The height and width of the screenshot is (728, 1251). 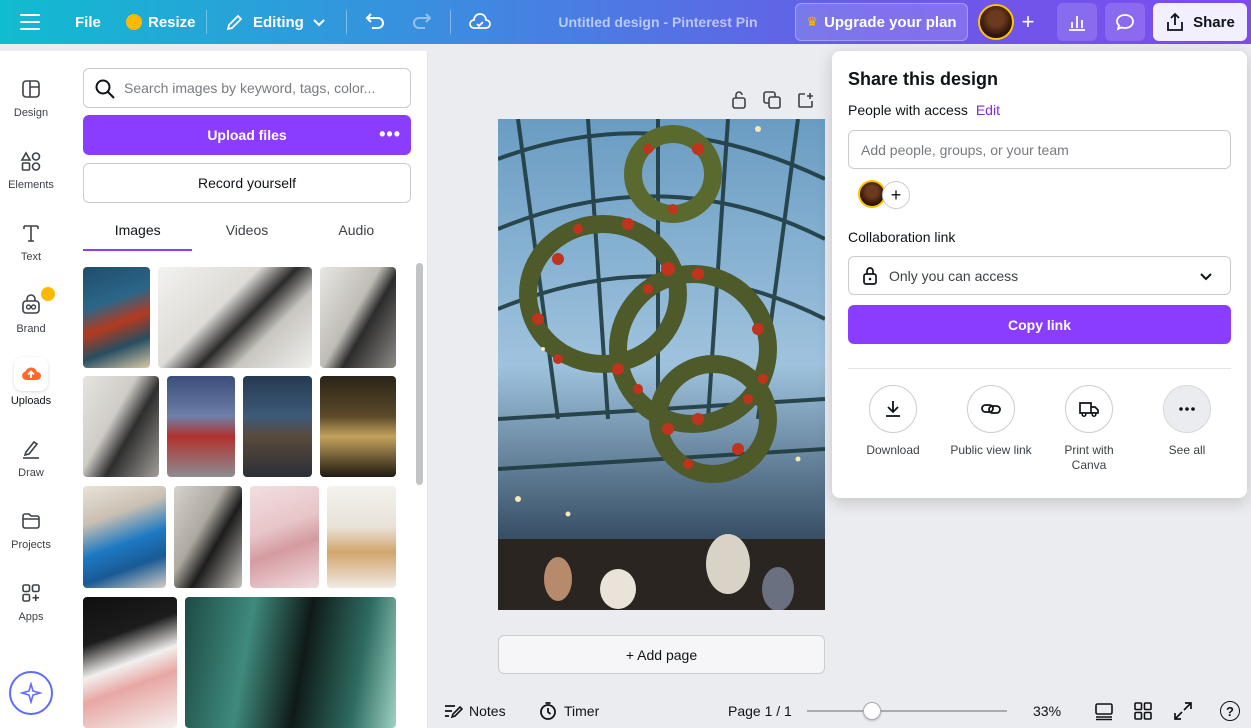 I want to click on rail-item-label: Brand, so click(x=31, y=329).